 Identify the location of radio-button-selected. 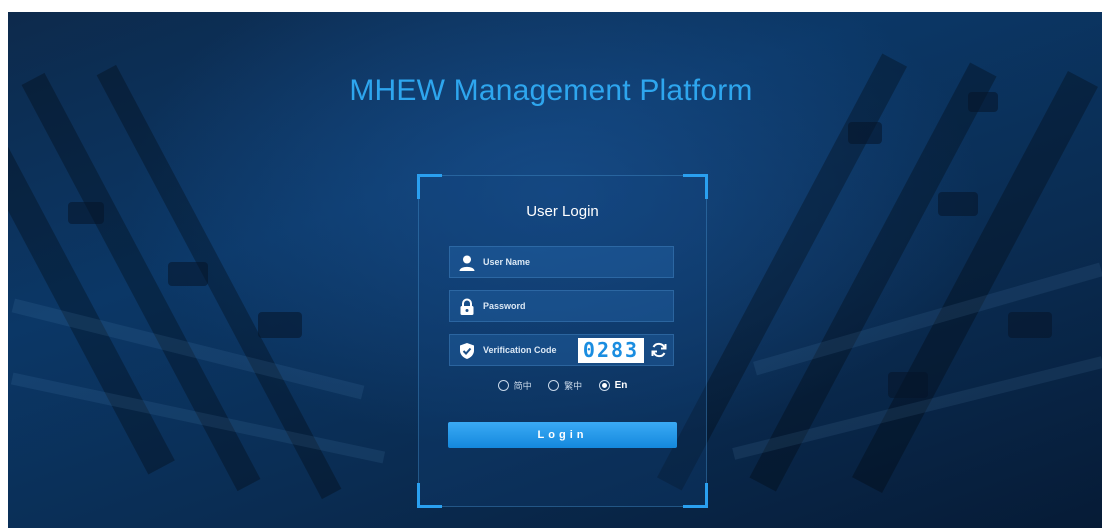
(604, 385).